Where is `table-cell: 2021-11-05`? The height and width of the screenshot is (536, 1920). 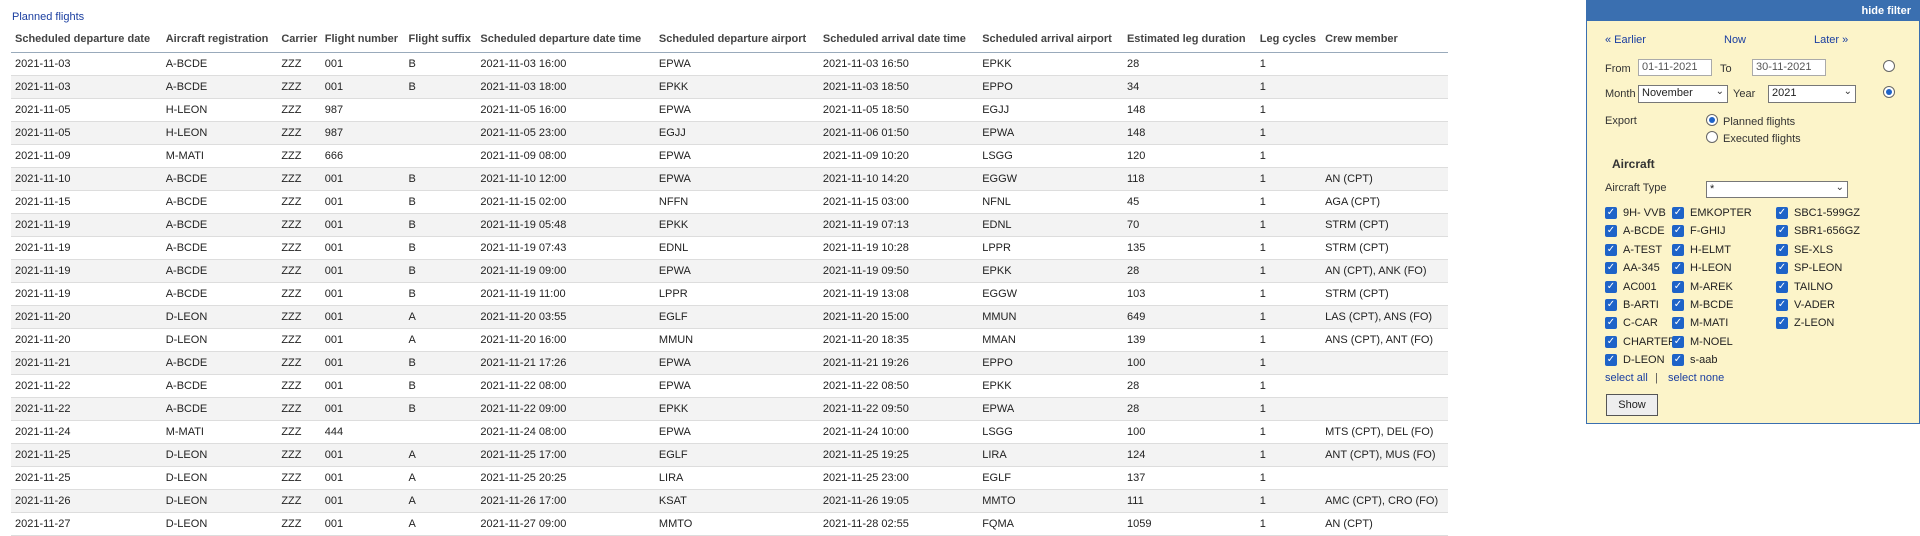 table-cell: 2021-11-05 is located at coordinates (86, 110).